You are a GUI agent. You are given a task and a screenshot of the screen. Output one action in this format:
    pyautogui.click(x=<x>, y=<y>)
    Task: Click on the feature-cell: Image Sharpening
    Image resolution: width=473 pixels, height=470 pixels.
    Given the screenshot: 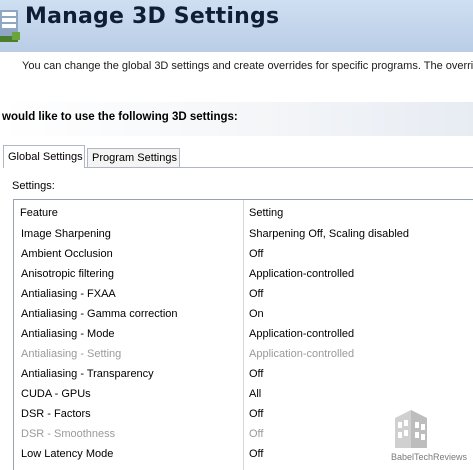 What is the action you would take?
    pyautogui.click(x=66, y=234)
    